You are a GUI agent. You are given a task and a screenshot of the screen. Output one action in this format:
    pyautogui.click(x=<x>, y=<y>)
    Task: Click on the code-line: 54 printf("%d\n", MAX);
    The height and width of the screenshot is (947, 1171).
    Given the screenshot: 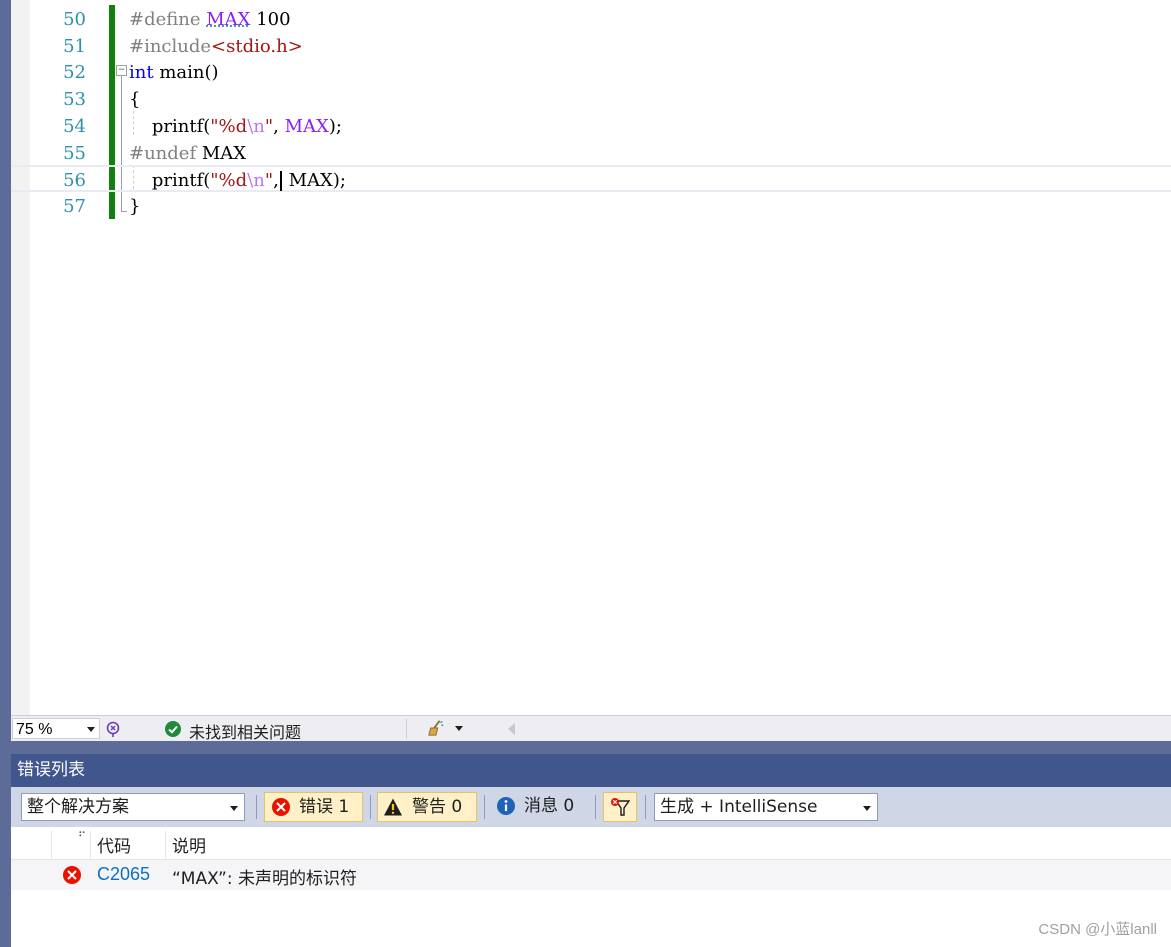 What is the action you would take?
    pyautogui.click(x=591, y=126)
    